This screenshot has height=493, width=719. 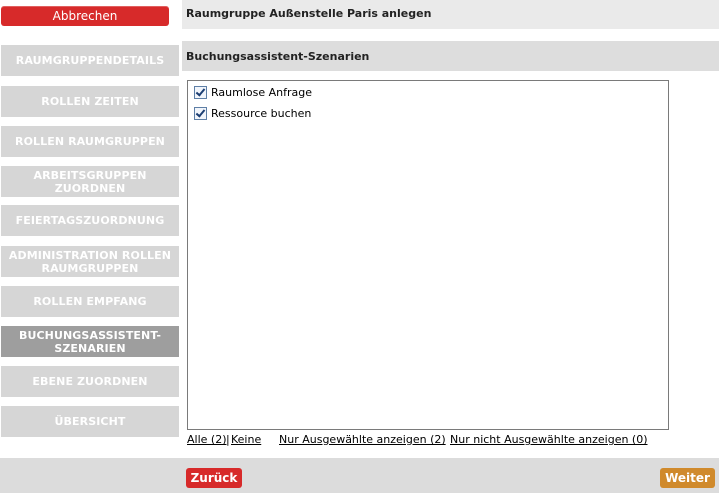 I want to click on nav-item-feiertagszuordnung: FEIERTAGSZUORDNUNG, so click(x=90, y=220).